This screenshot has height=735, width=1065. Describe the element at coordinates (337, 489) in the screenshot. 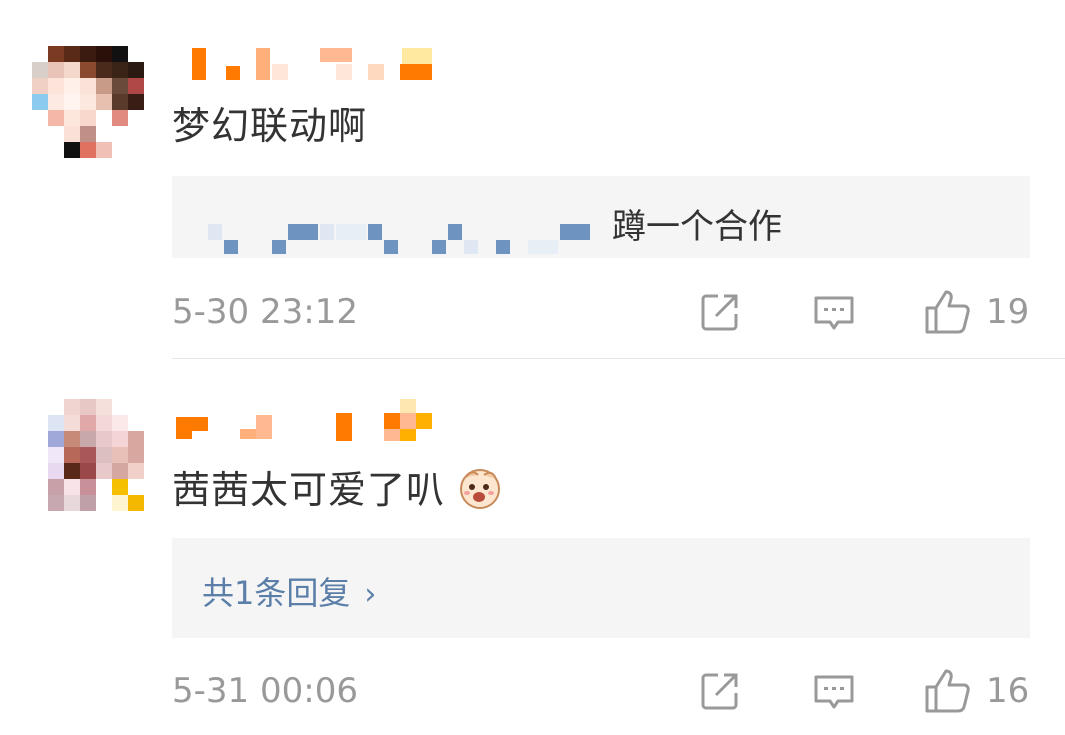

I see `comment-text: 茜茜太可爱了叭` at that location.